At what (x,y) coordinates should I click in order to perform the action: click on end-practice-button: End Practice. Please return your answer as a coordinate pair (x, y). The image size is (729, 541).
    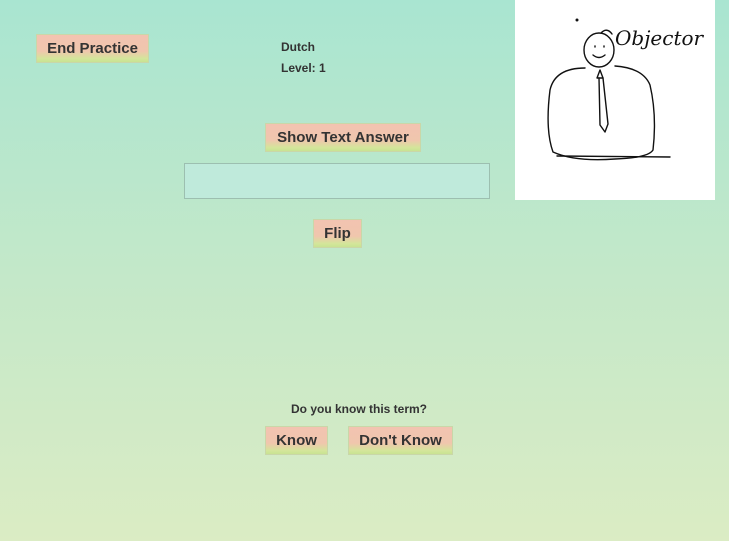
    Looking at the image, I should click on (92, 48).